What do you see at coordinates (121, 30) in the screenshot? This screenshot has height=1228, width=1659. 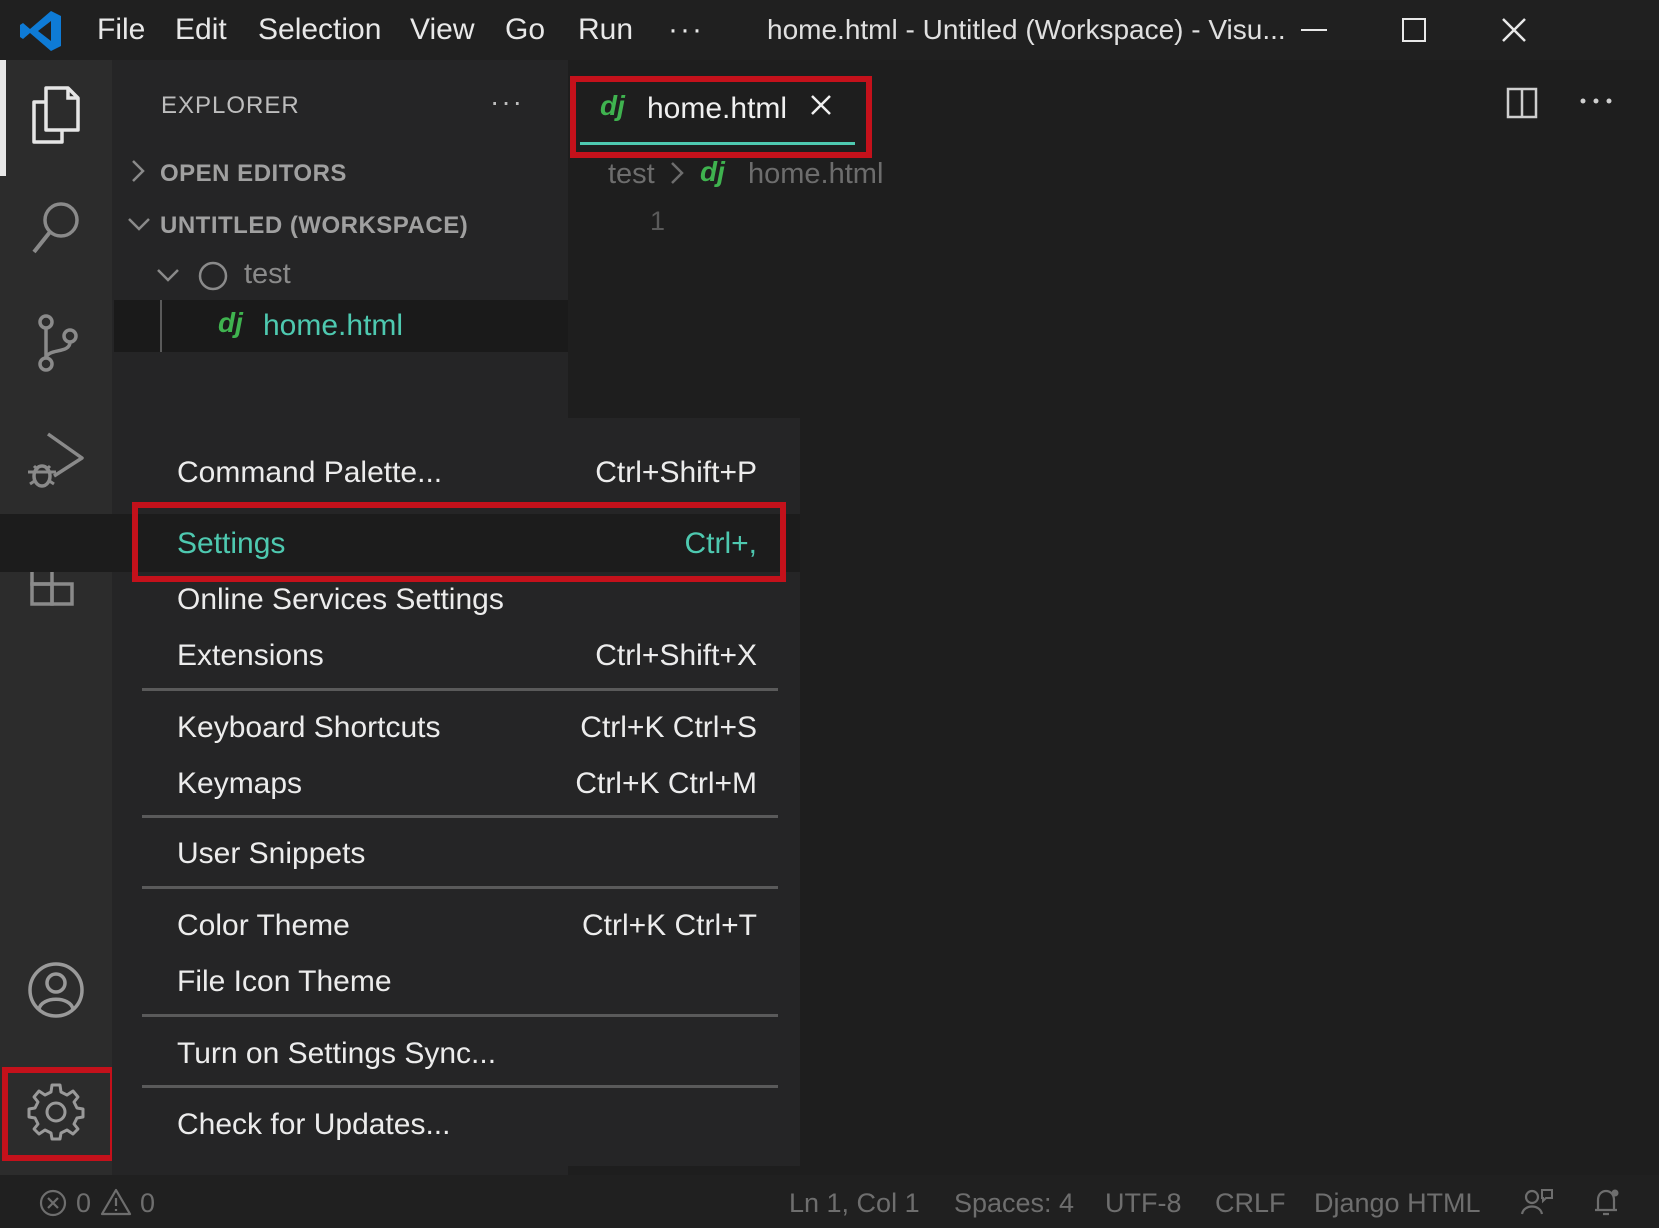 I see `menu-file: File` at bounding box center [121, 30].